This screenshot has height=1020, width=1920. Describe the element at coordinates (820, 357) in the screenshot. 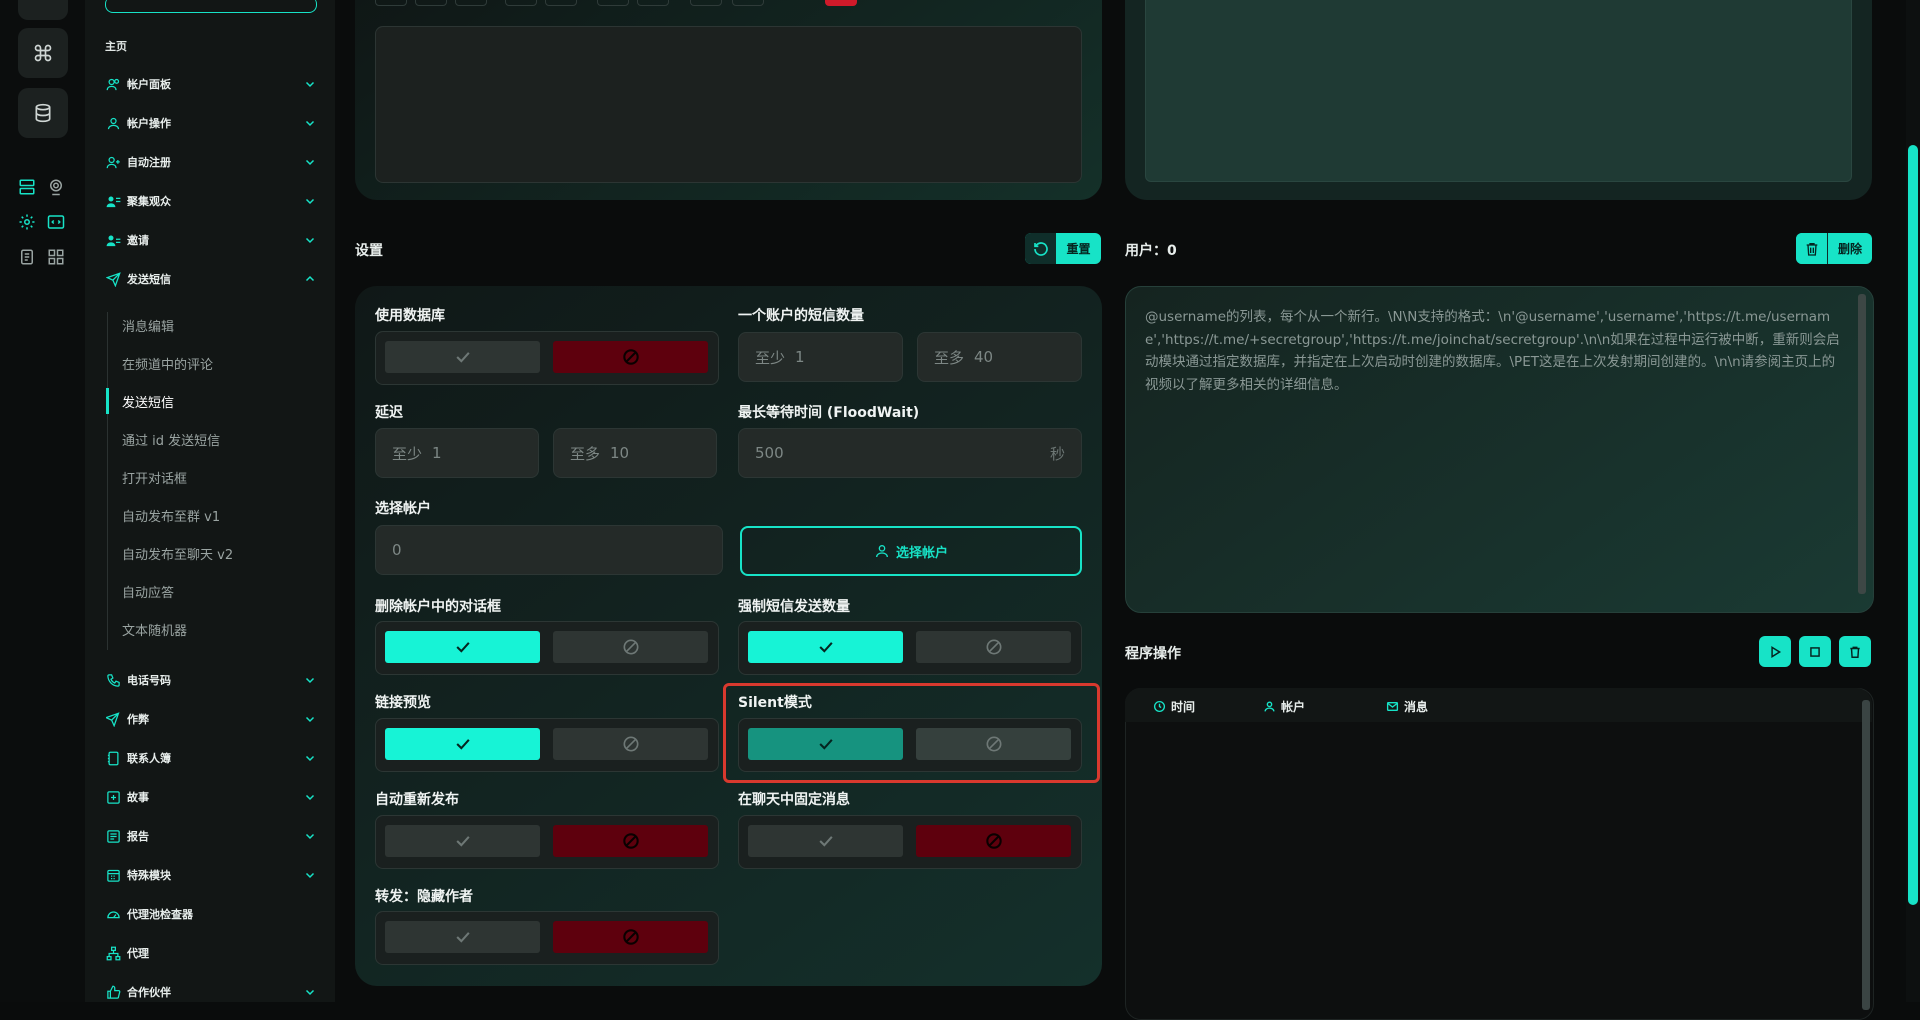

I see `sms-min-input: 至少 1` at that location.